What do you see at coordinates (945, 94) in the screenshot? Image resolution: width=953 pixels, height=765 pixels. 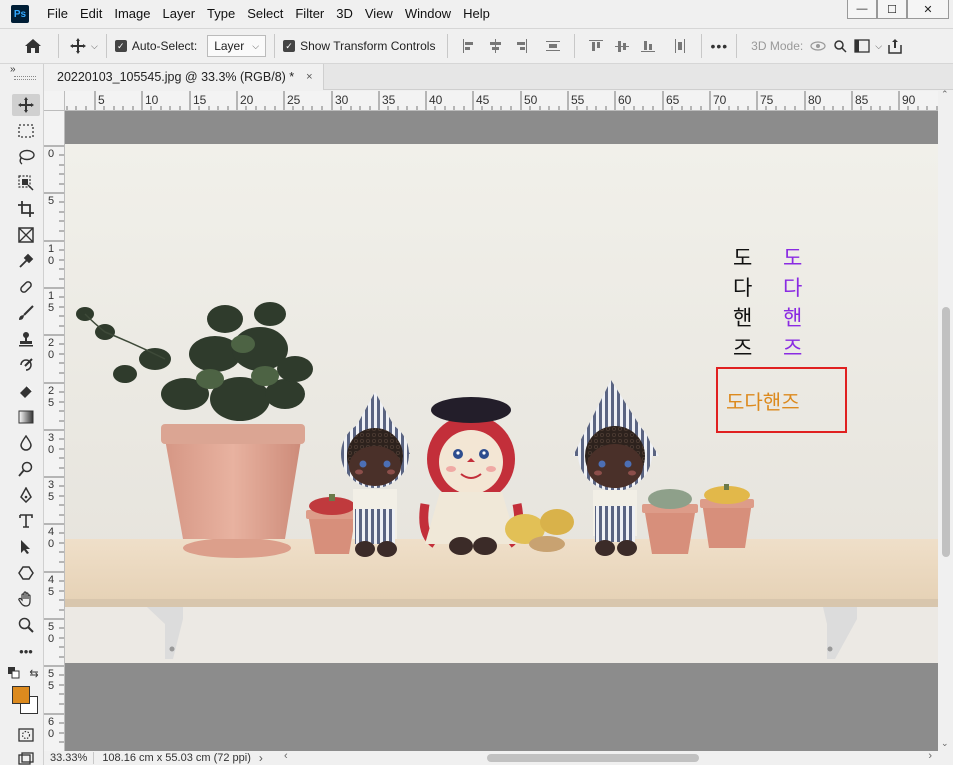 I see `scroll-up-icon: ⌃` at bounding box center [945, 94].